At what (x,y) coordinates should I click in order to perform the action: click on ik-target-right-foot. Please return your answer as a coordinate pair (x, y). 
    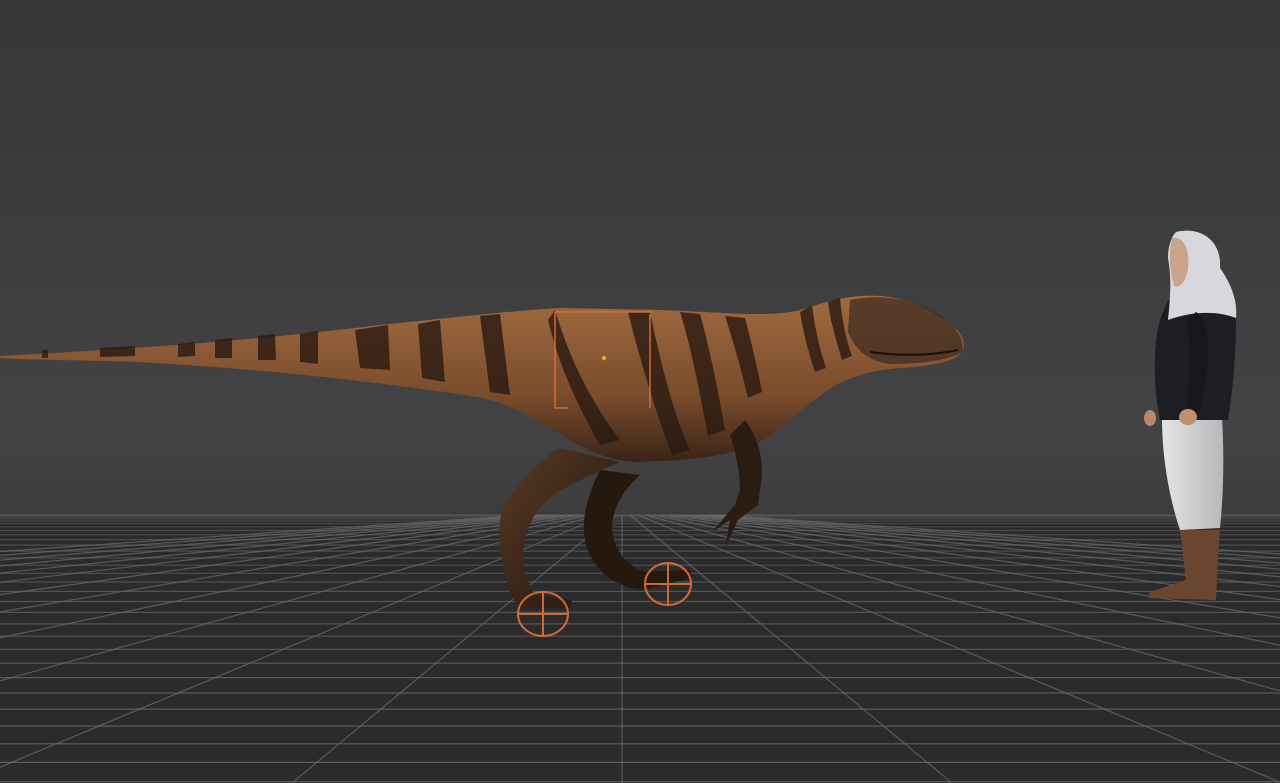
    Looking at the image, I should click on (668, 584).